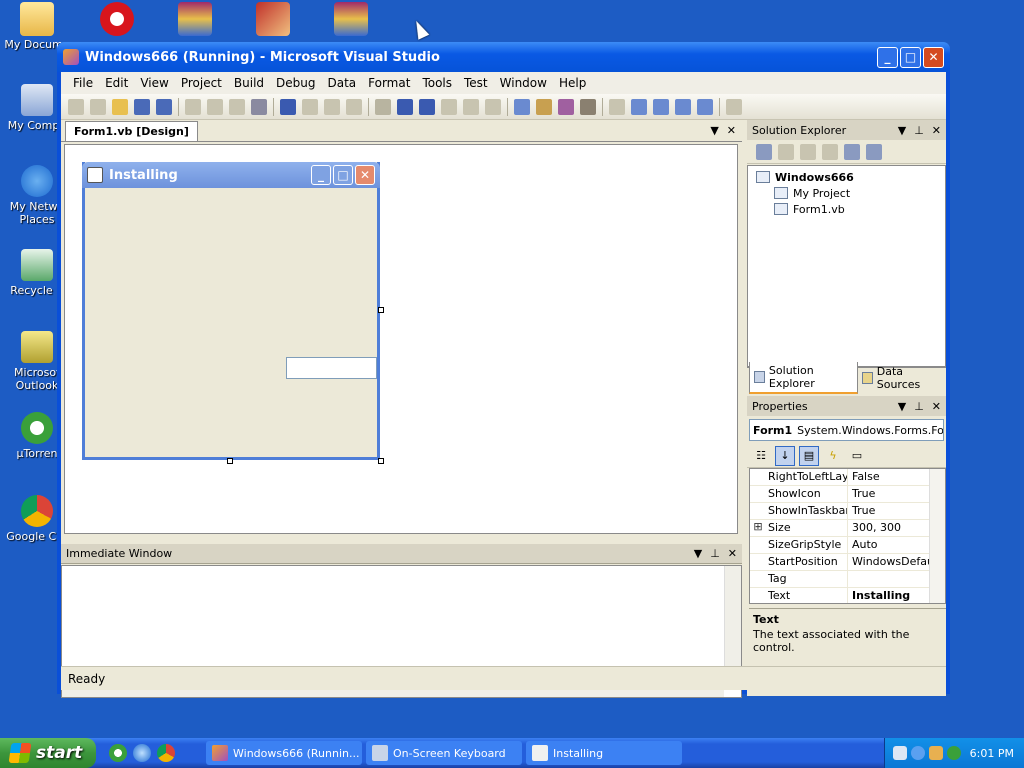  Describe the element at coordinates (48, 753) in the screenshot. I see `start-button: start` at that location.